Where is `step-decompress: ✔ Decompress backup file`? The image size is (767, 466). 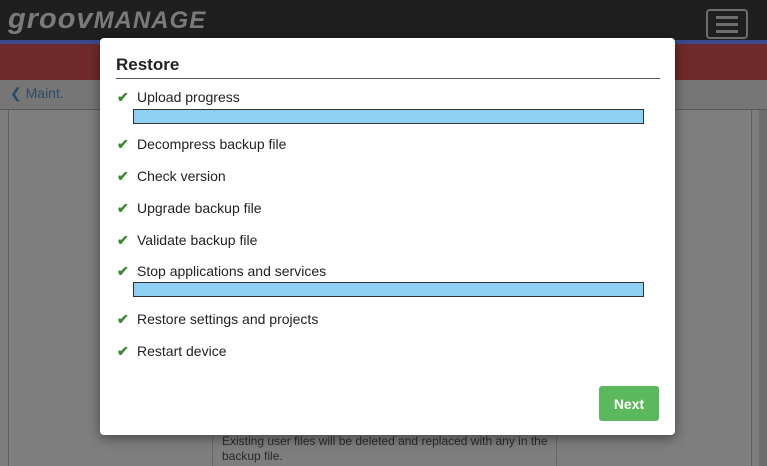
step-decompress: ✔ Decompress backup file is located at coordinates (201, 144).